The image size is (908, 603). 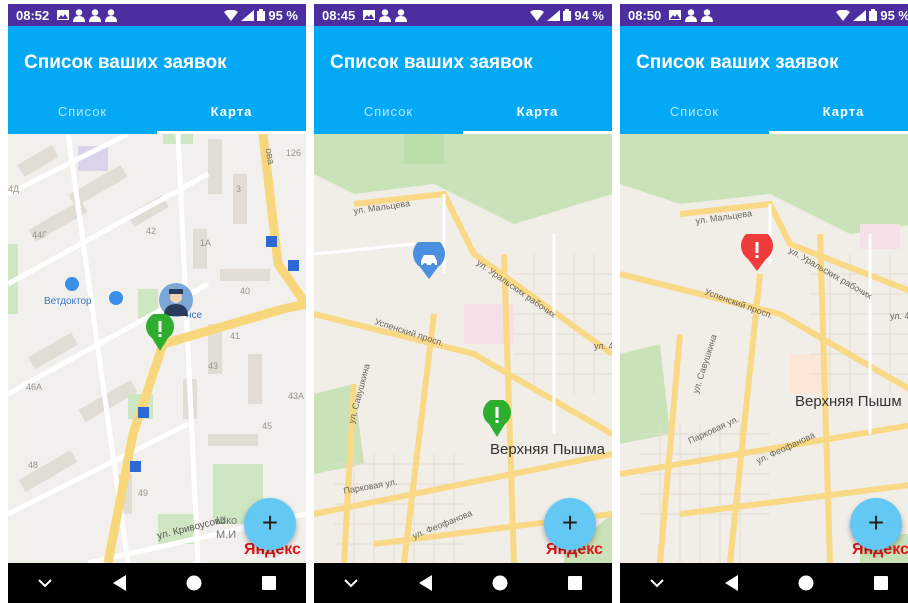 I want to click on house-number: 42, so click(x=151, y=231).